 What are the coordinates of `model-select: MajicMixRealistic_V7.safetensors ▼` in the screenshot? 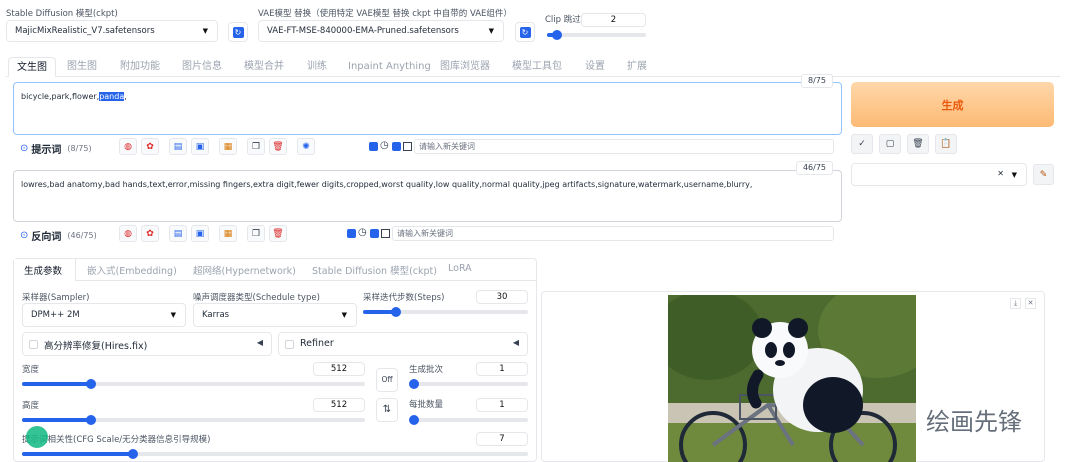 It's located at (112, 31).